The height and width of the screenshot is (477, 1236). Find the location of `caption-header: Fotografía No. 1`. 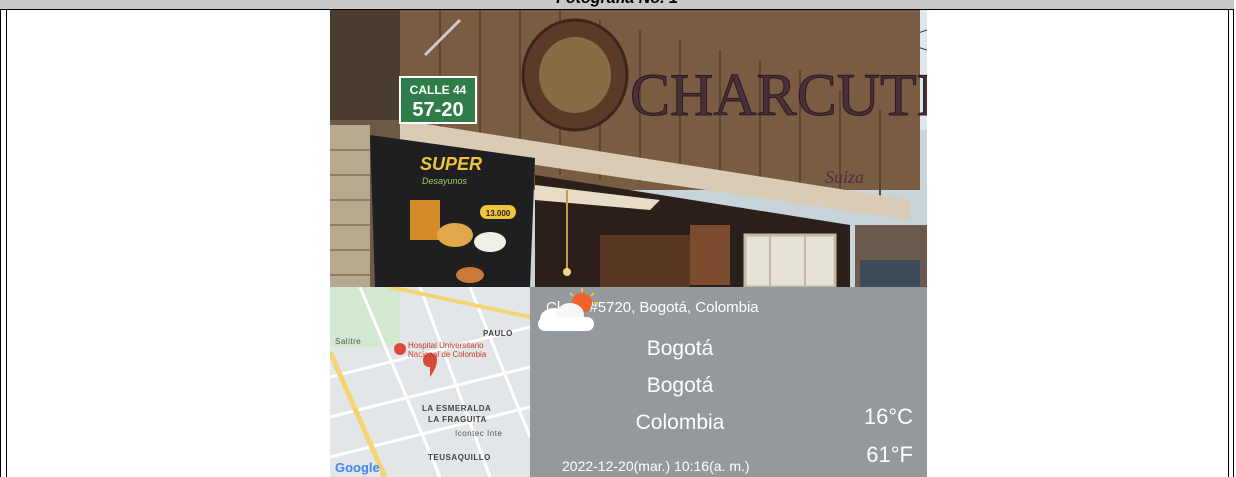

caption-header: Fotografía No. 1 is located at coordinates (617, 5).